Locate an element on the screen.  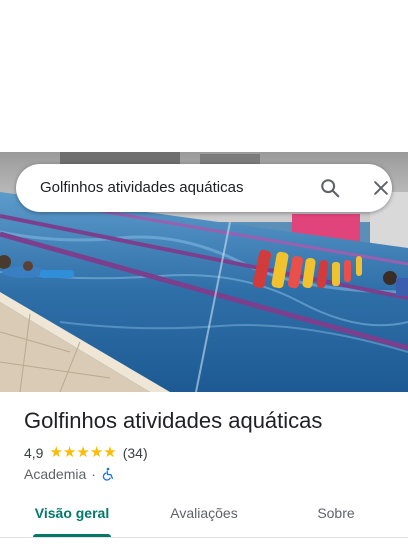
place-tabs: Visão geral Avaliações Sobre is located at coordinates (204, 514).